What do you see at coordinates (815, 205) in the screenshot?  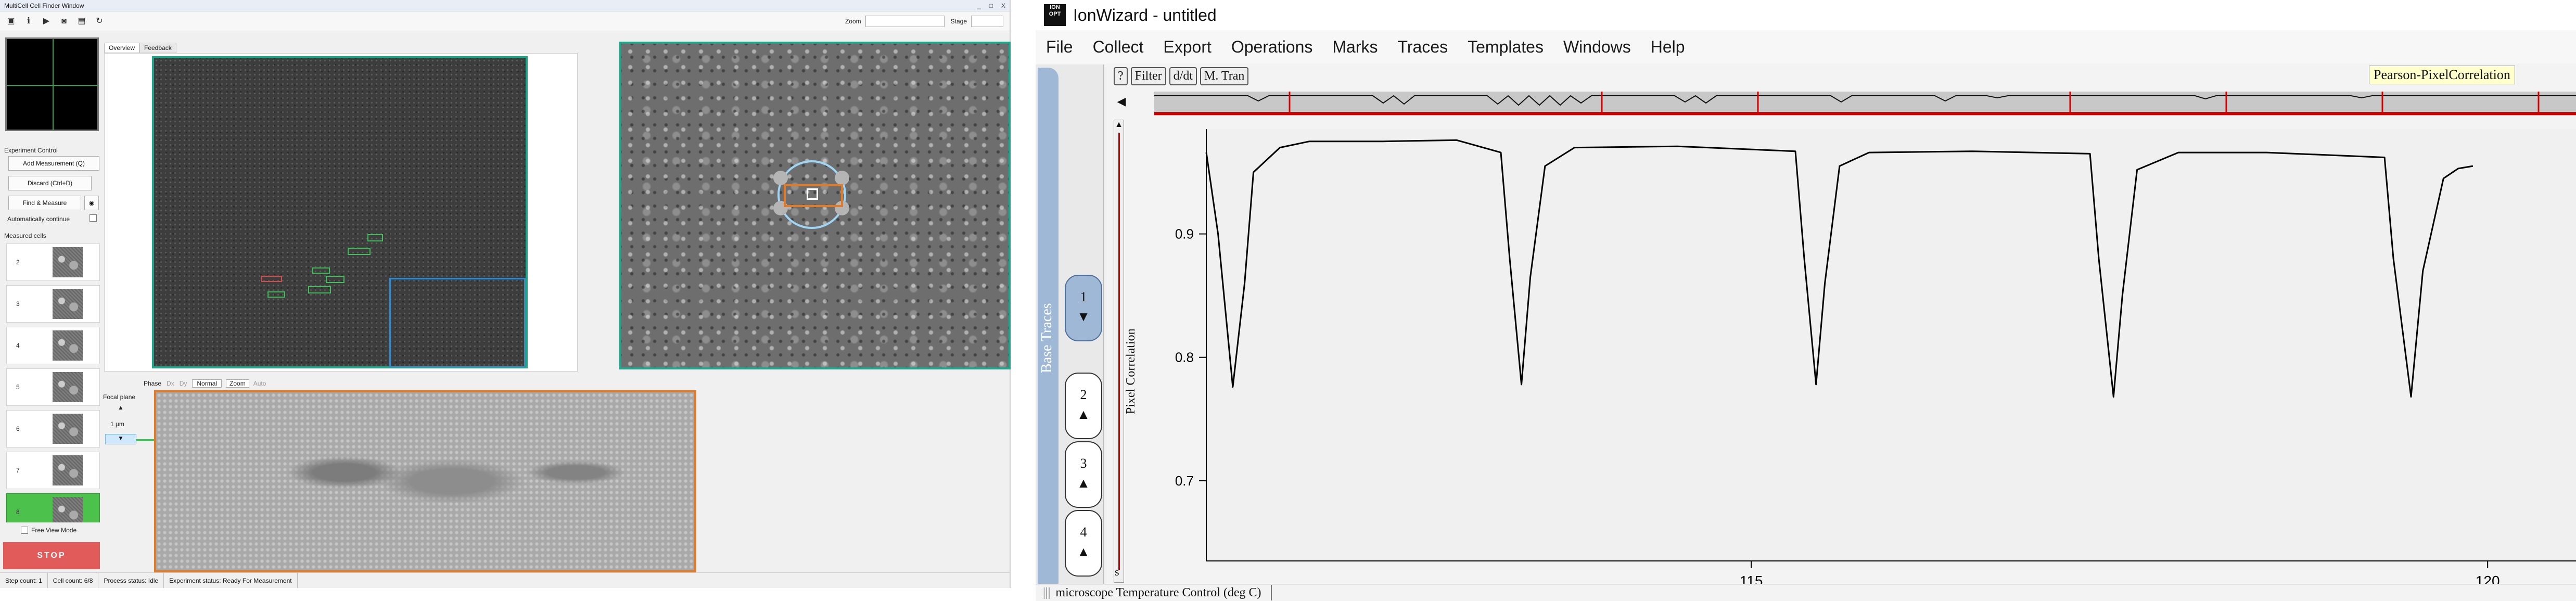 I see `phase-contrast-image` at bounding box center [815, 205].